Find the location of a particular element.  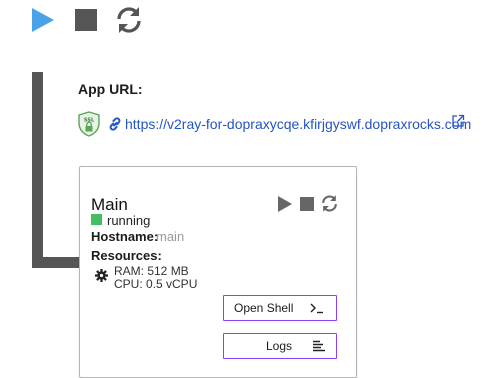

connector-line-vertical is located at coordinates (37, 170).